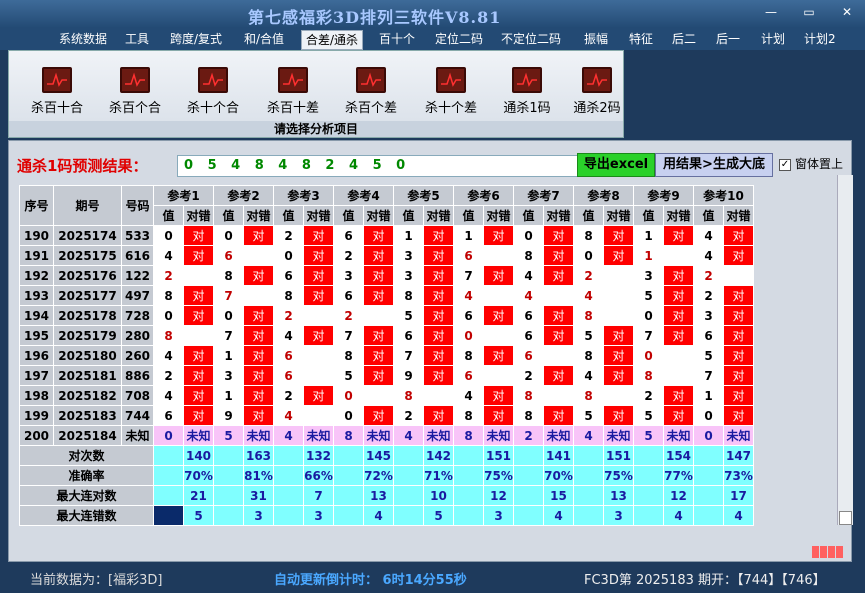  I want to click on ribbon-button-6: 杀十个差, so click(451, 95).